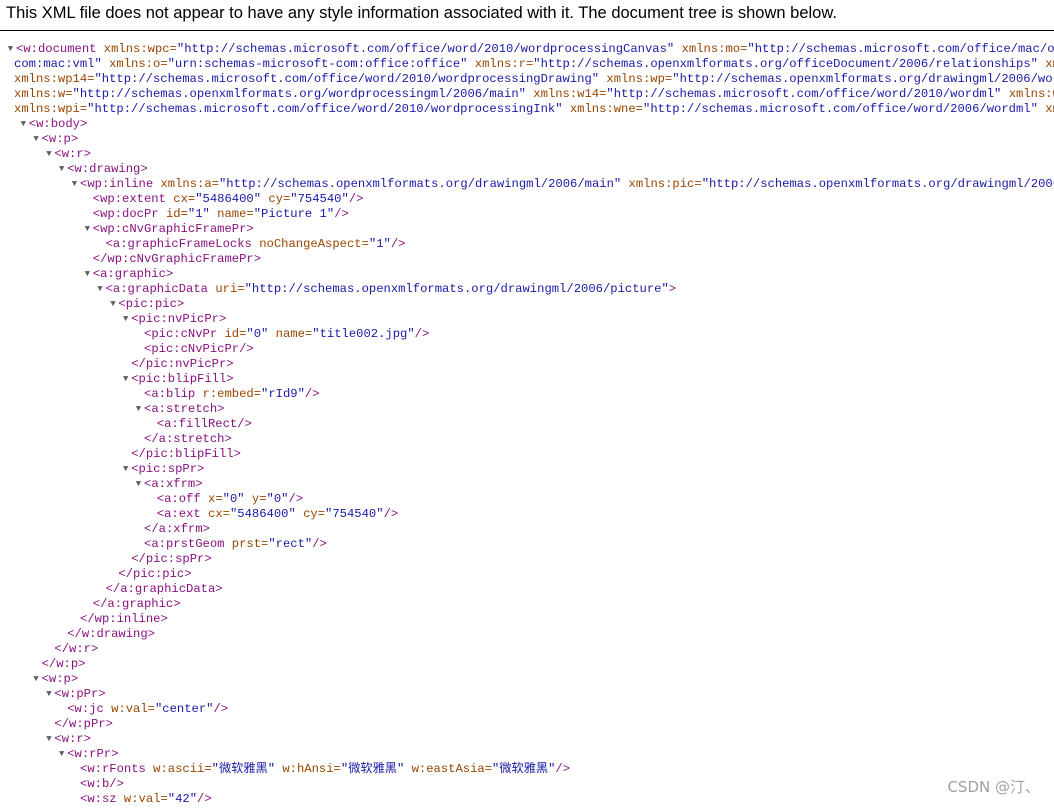  Describe the element at coordinates (137, 604) in the screenshot. I see `xml-line-content: </a:graphic>` at that location.